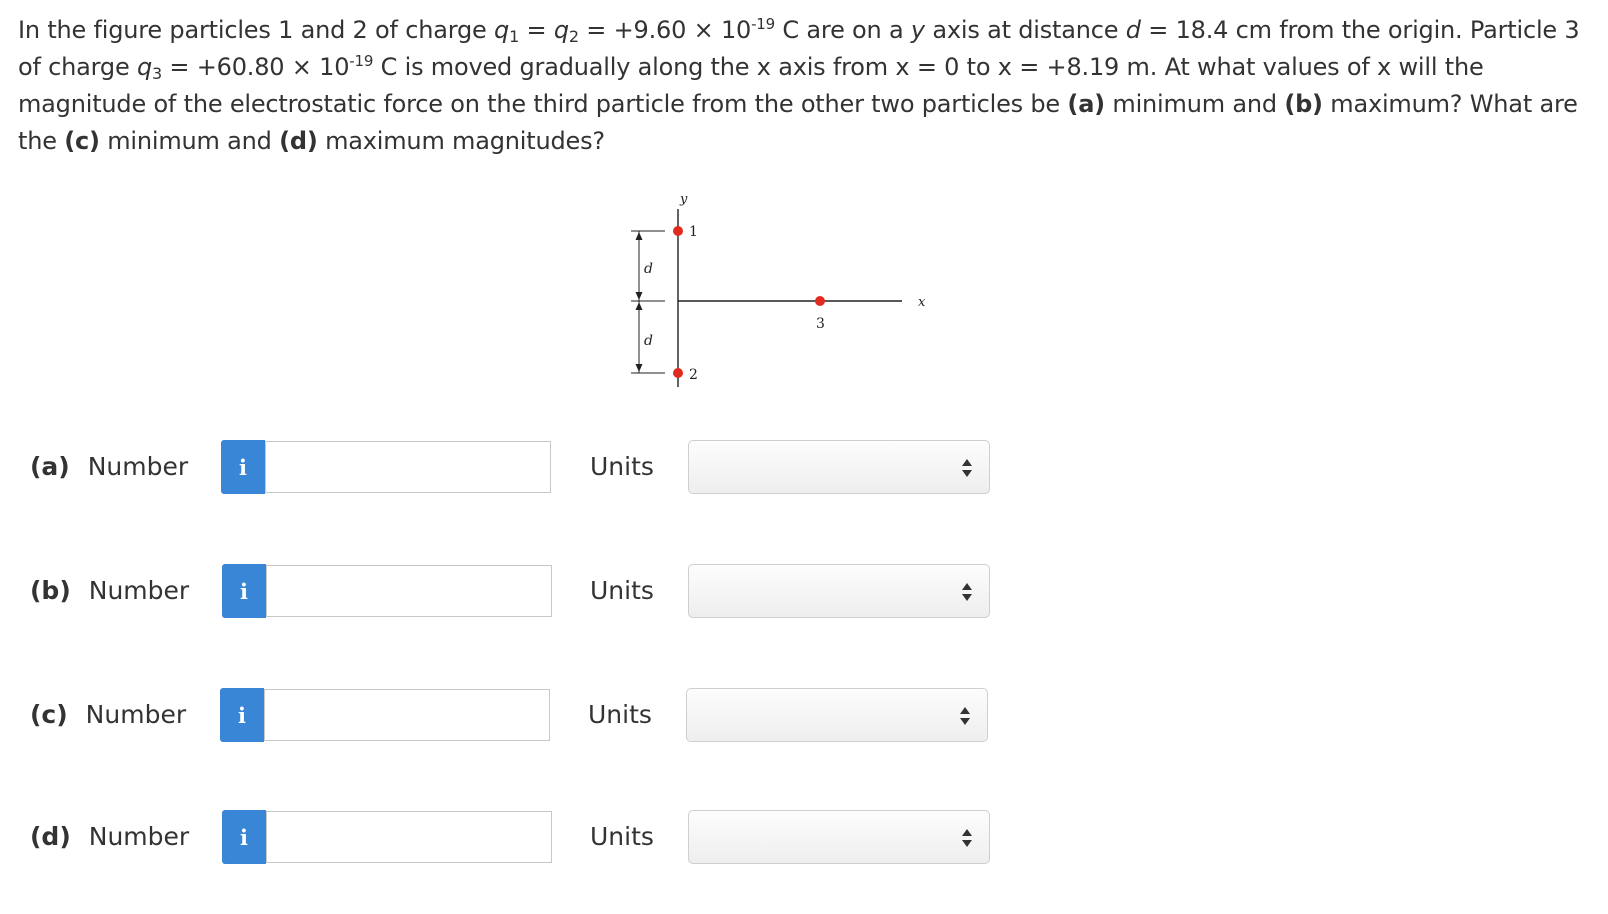 This screenshot has width=1608, height=914. What do you see at coordinates (1303, 104) in the screenshot?
I see `part-b-tag: (b)` at bounding box center [1303, 104].